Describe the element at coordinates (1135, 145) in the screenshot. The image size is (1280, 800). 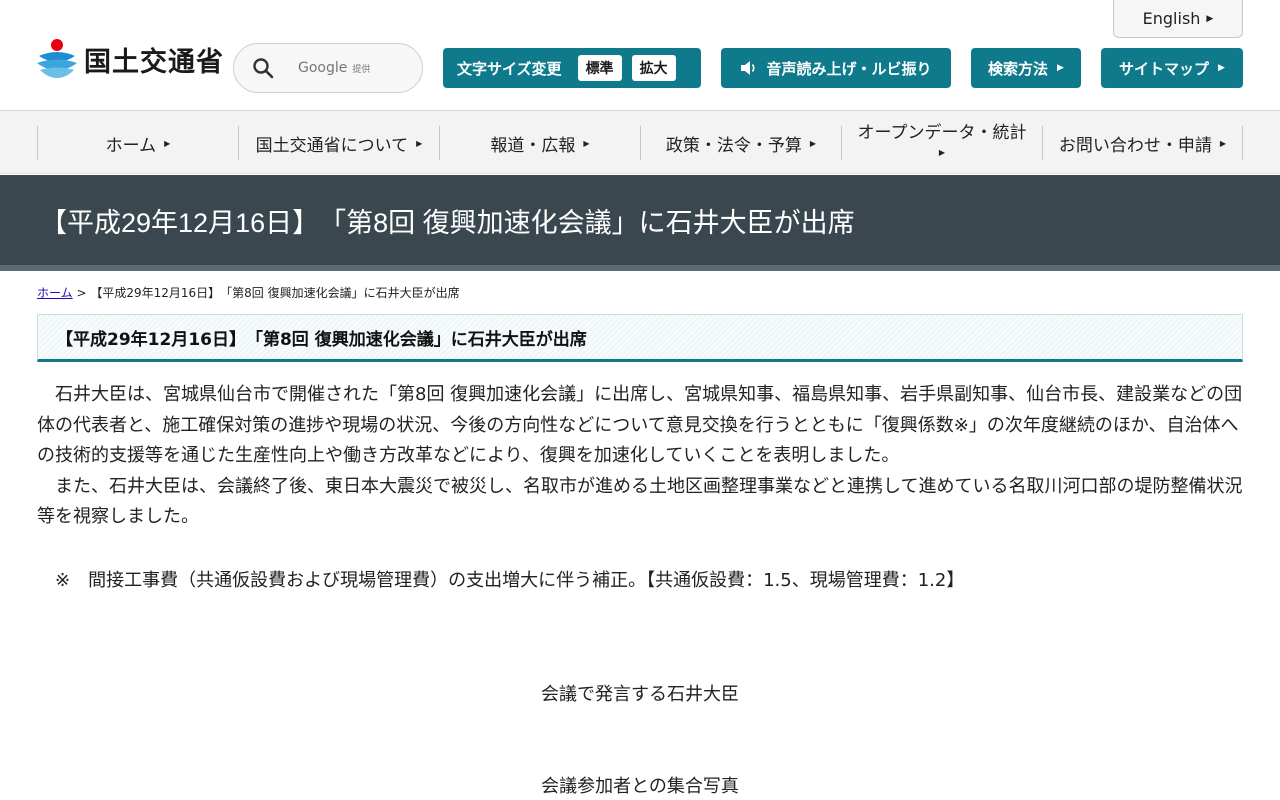
I see `nav-item-label: お問い合わせ・申請` at that location.